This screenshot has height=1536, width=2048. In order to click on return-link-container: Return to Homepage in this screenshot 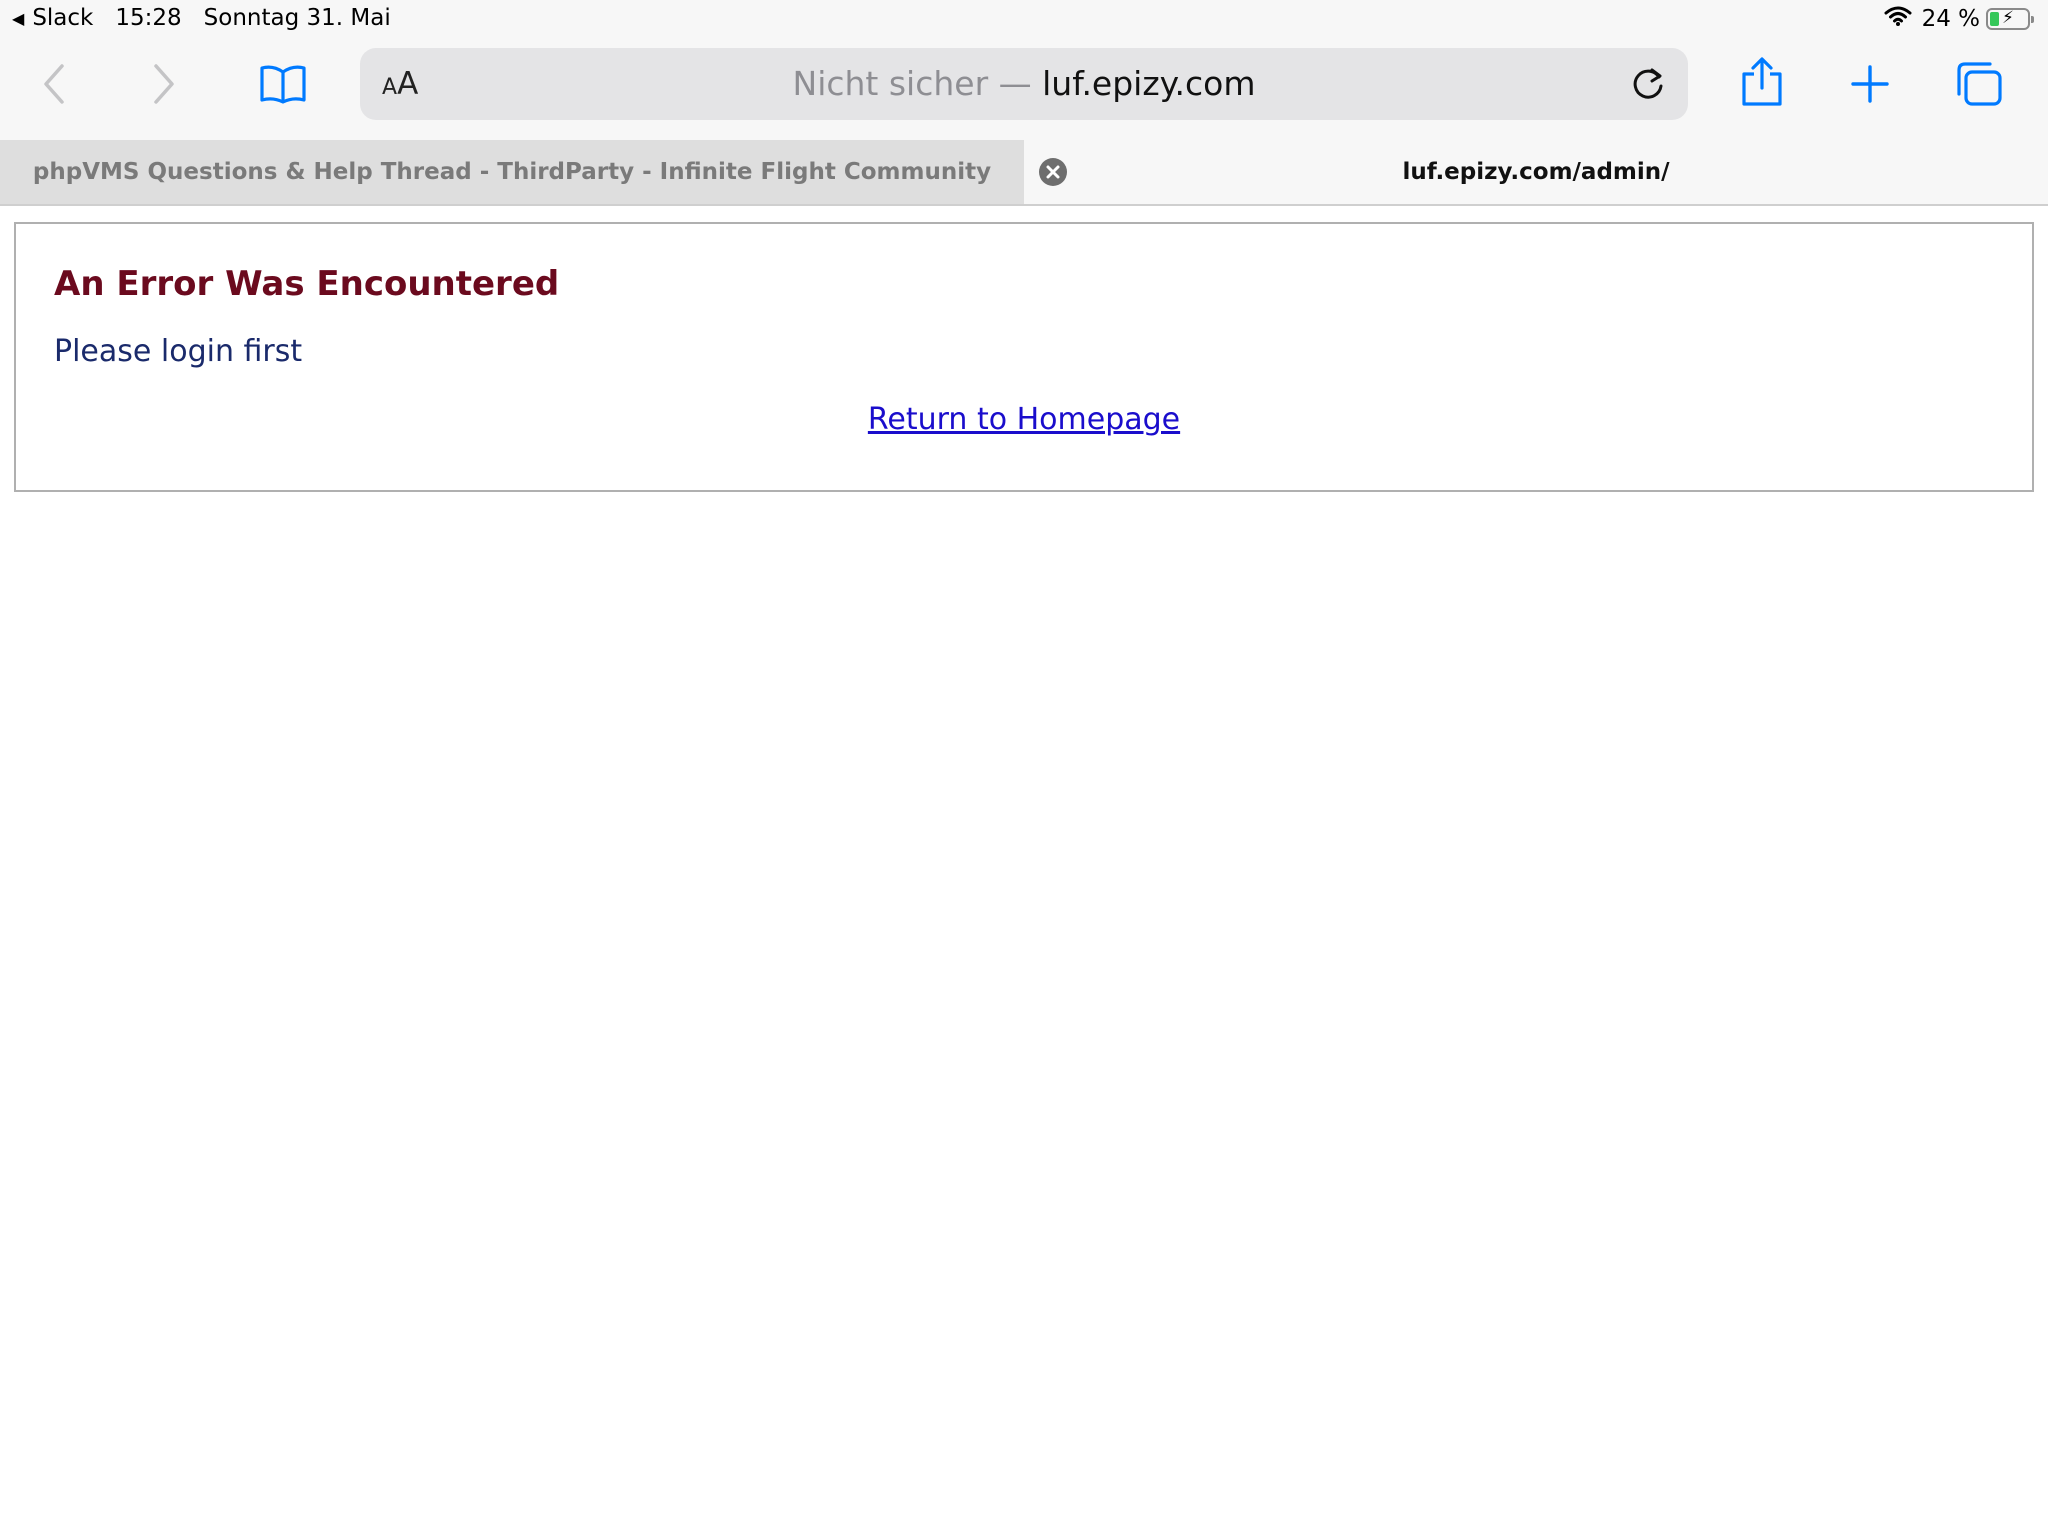, I will do `click(1024, 419)`.